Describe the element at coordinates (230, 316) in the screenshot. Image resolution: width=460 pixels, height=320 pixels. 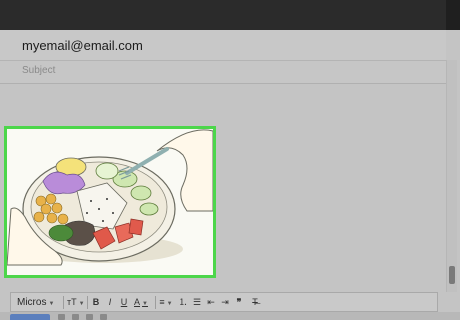
I see `bottom-action-bar` at that location.